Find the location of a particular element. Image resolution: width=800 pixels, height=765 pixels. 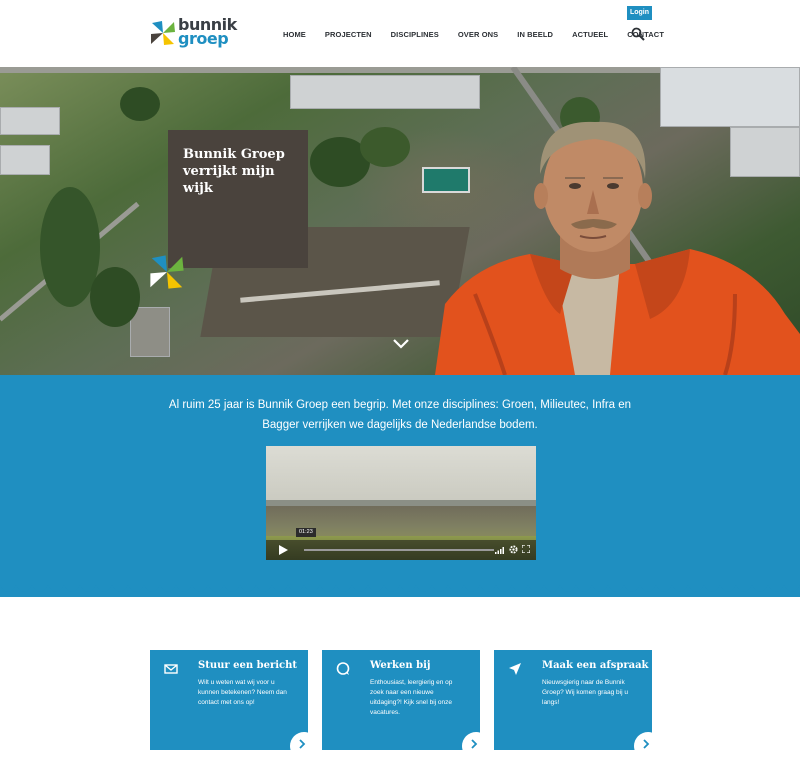

video-player: 01:23 is located at coordinates (401, 503).